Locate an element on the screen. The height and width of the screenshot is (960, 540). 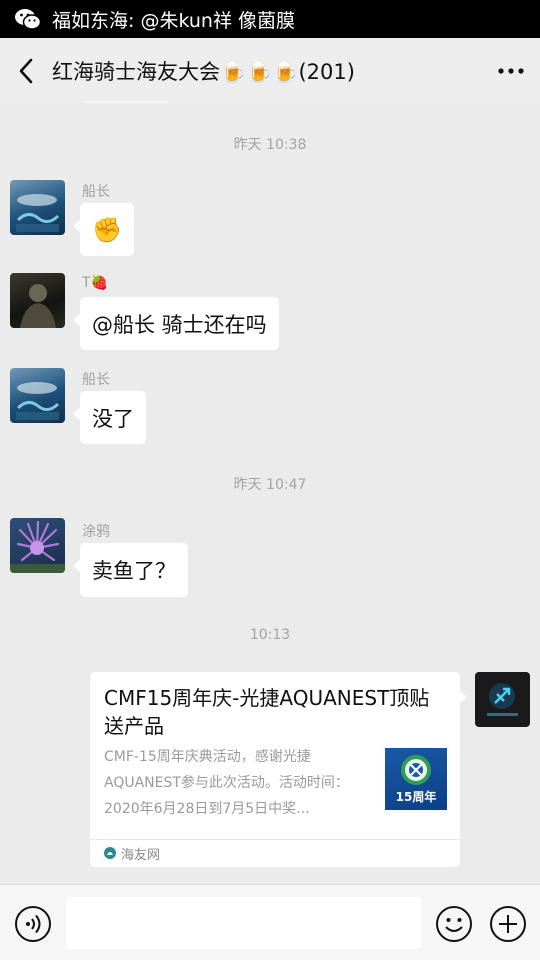
dark-portrait-avatar-icon is located at coordinates (38, 306).